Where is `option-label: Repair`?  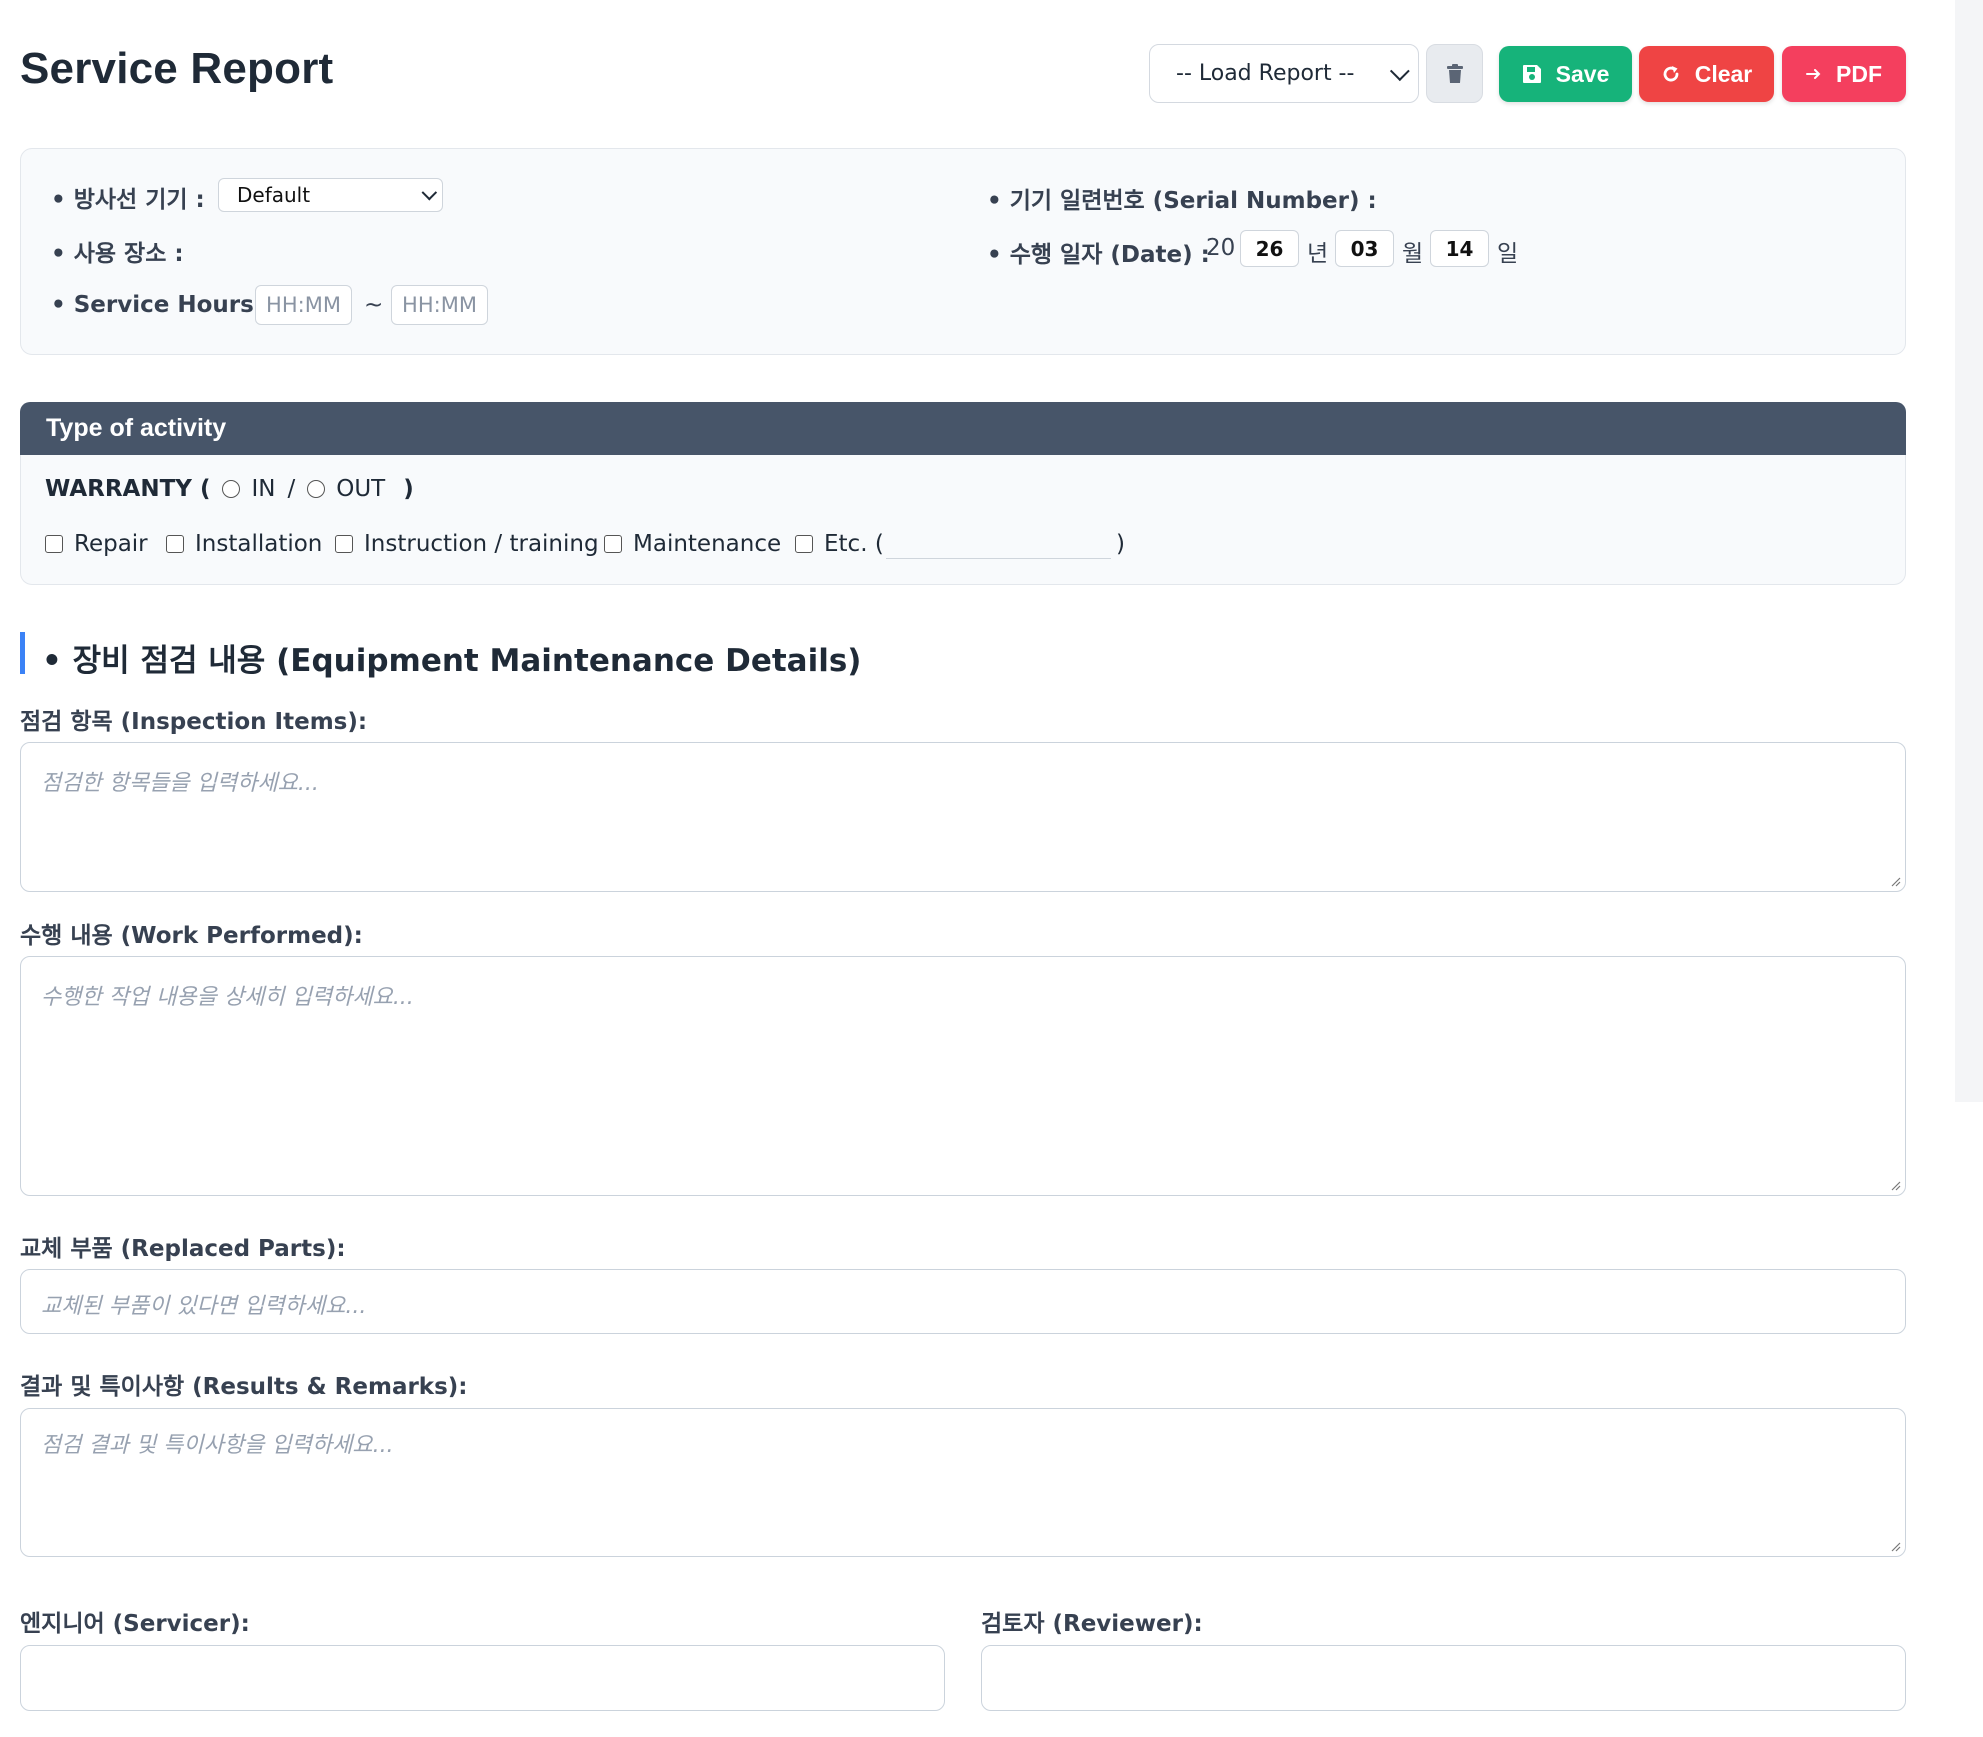 option-label: Repair is located at coordinates (111, 544).